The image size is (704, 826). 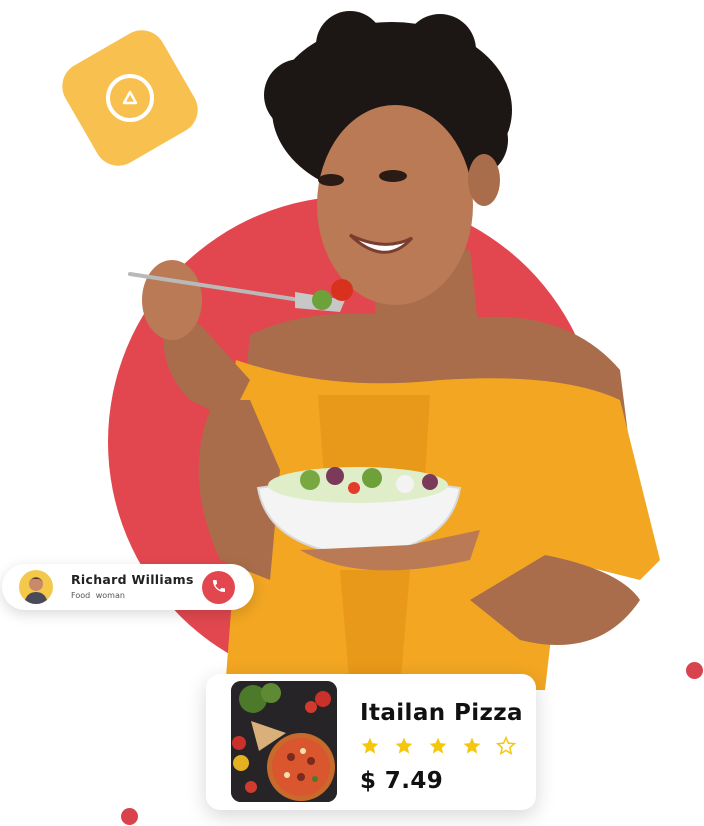 What do you see at coordinates (506, 746) in the screenshot?
I see `star-outline-icon` at bounding box center [506, 746].